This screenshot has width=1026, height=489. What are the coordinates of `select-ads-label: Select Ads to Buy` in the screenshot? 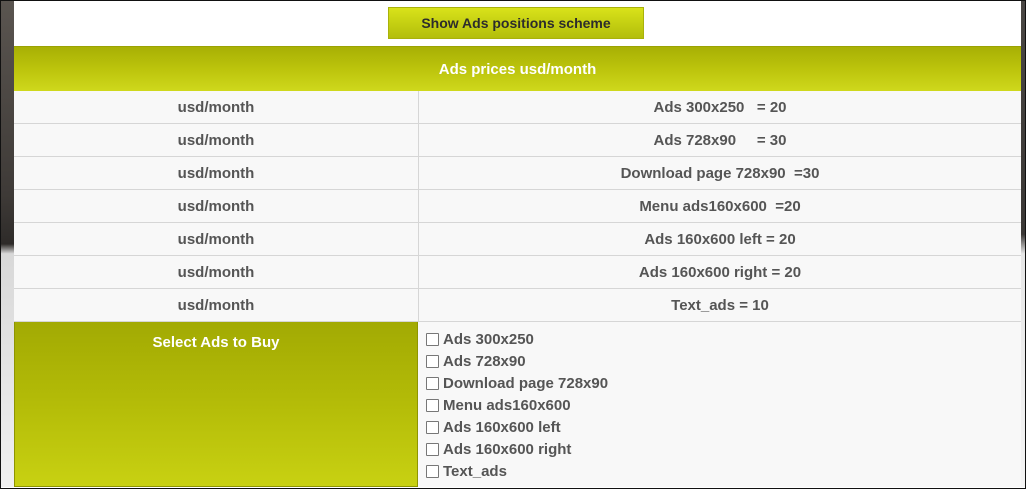 It's located at (216, 404).